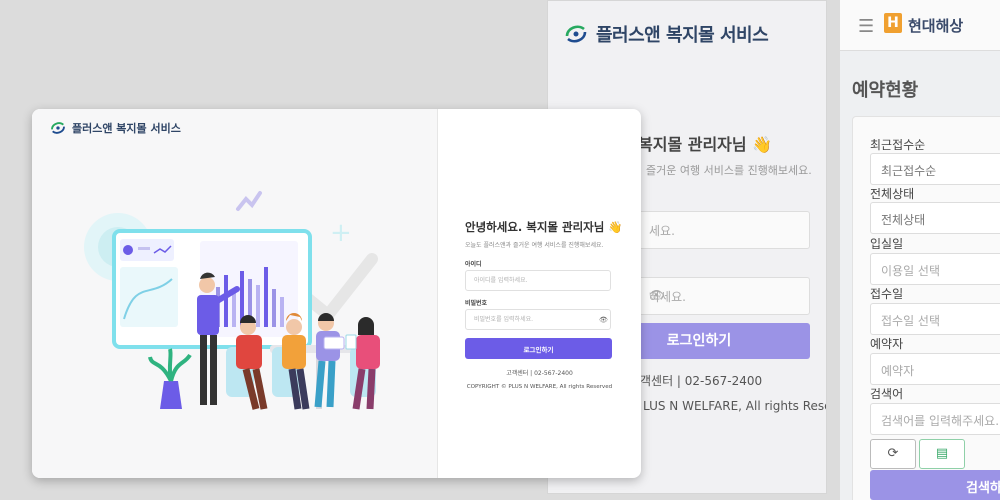 This screenshot has height=500, width=1000. I want to click on logo: 플러스앤 복지몰 서비스, so click(115, 128).